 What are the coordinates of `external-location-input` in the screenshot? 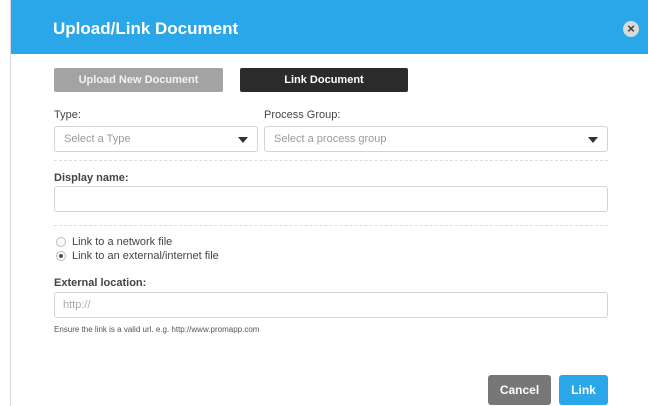 It's located at (331, 305).